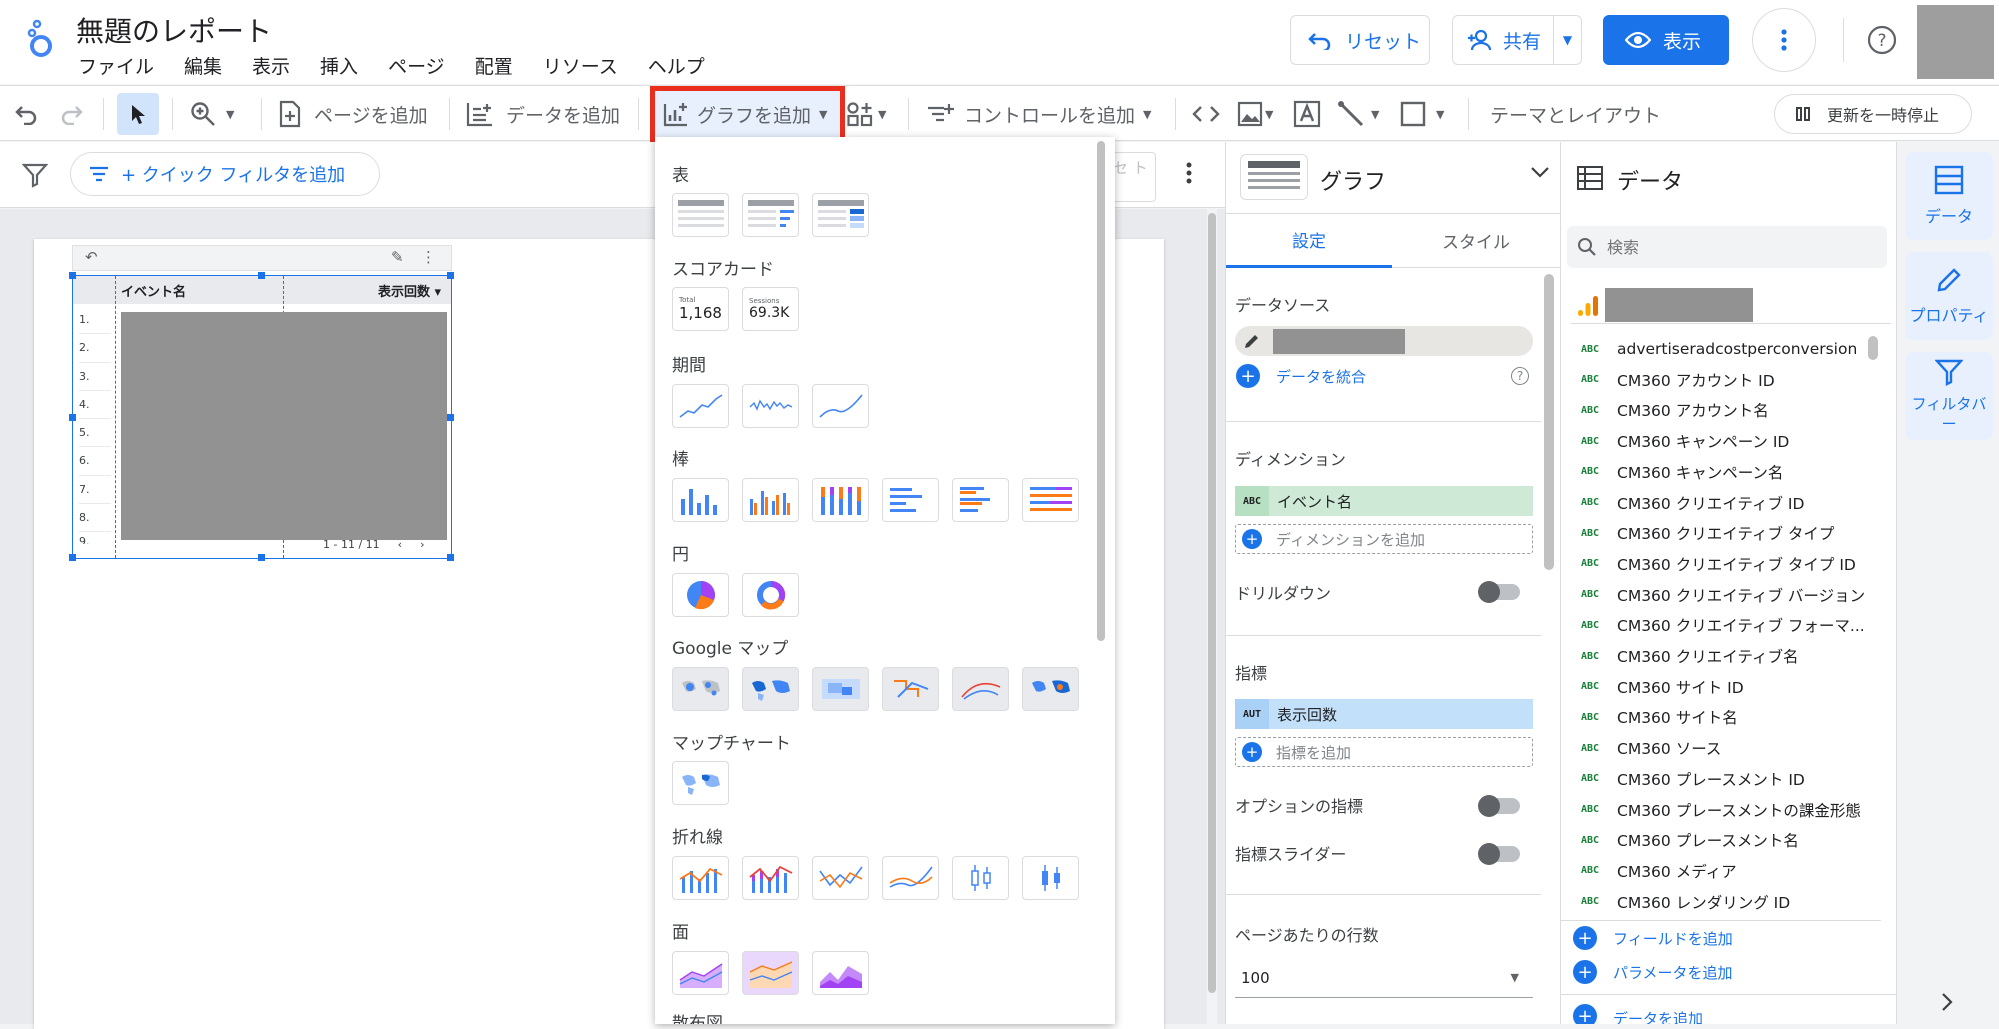  Describe the element at coordinates (422, 544) in the screenshot. I see `next-page-icon: ›` at that location.